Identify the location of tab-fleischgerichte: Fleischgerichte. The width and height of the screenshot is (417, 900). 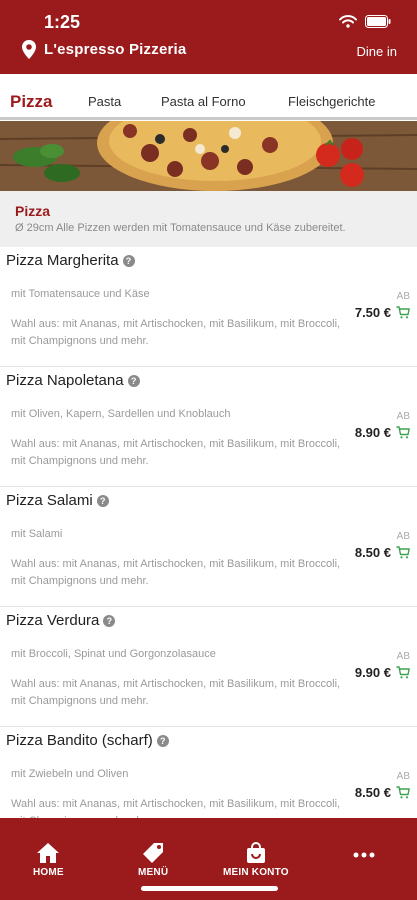
(331, 101).